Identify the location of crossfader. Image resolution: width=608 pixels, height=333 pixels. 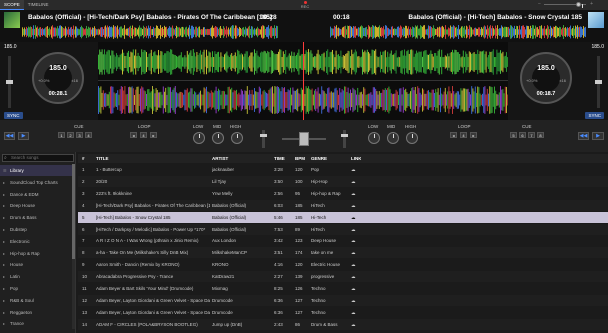
(304, 140).